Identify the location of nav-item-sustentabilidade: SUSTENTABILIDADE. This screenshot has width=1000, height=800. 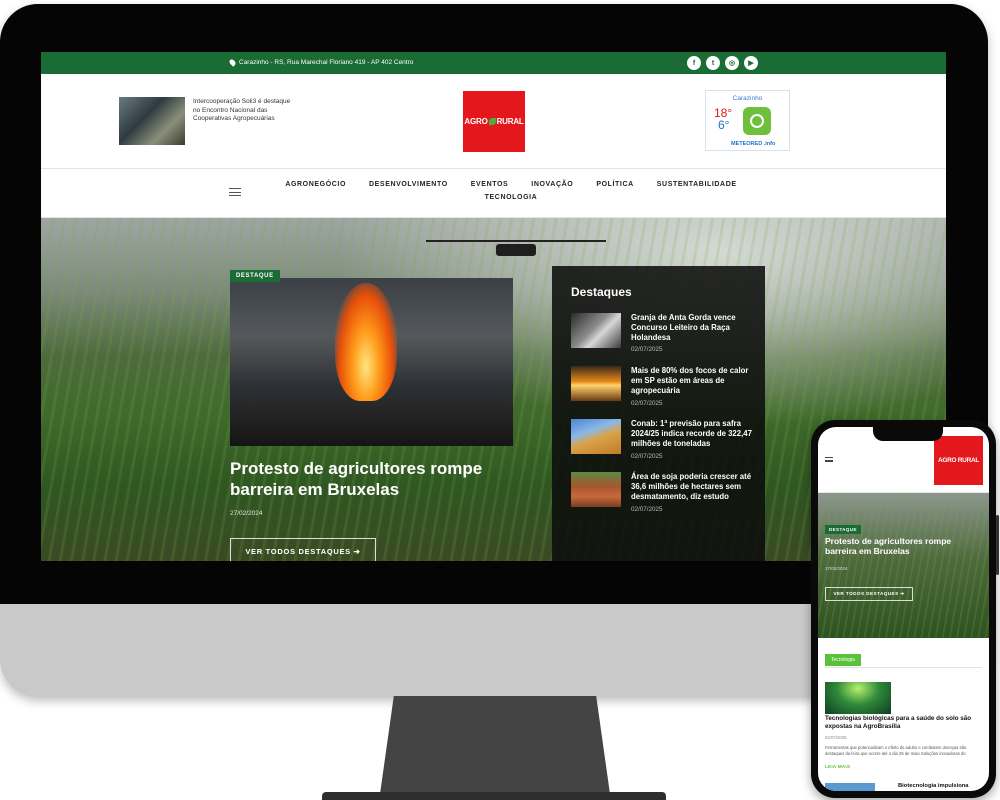
(697, 184).